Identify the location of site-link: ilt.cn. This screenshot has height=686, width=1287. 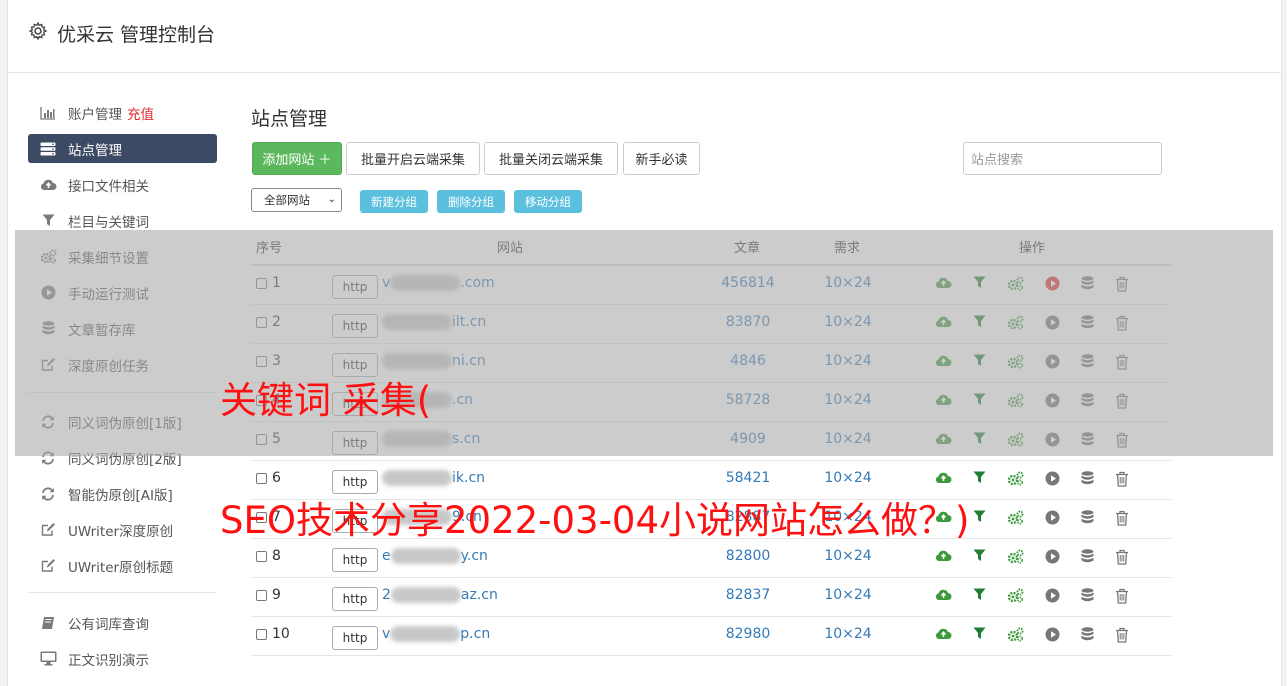
(434, 322).